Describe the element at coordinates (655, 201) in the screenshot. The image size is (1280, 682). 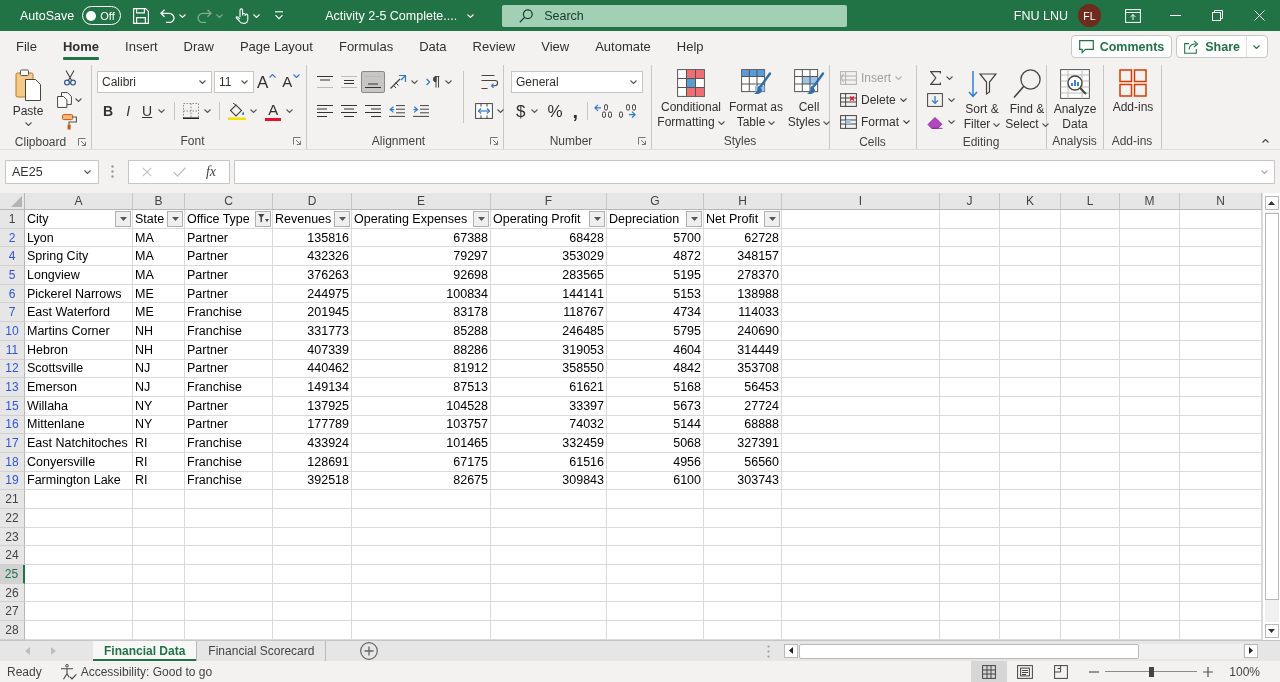
I see `column-header: G` at that location.